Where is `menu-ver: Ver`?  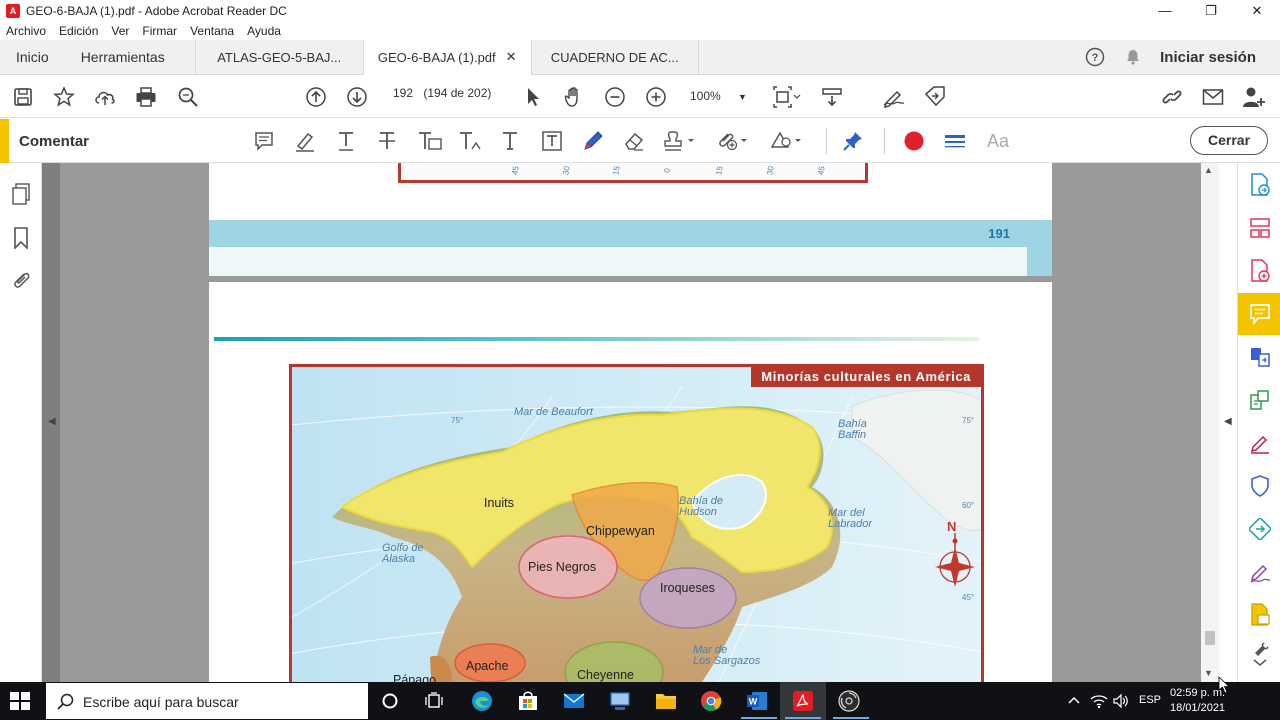 menu-ver: Ver is located at coordinates (120, 31).